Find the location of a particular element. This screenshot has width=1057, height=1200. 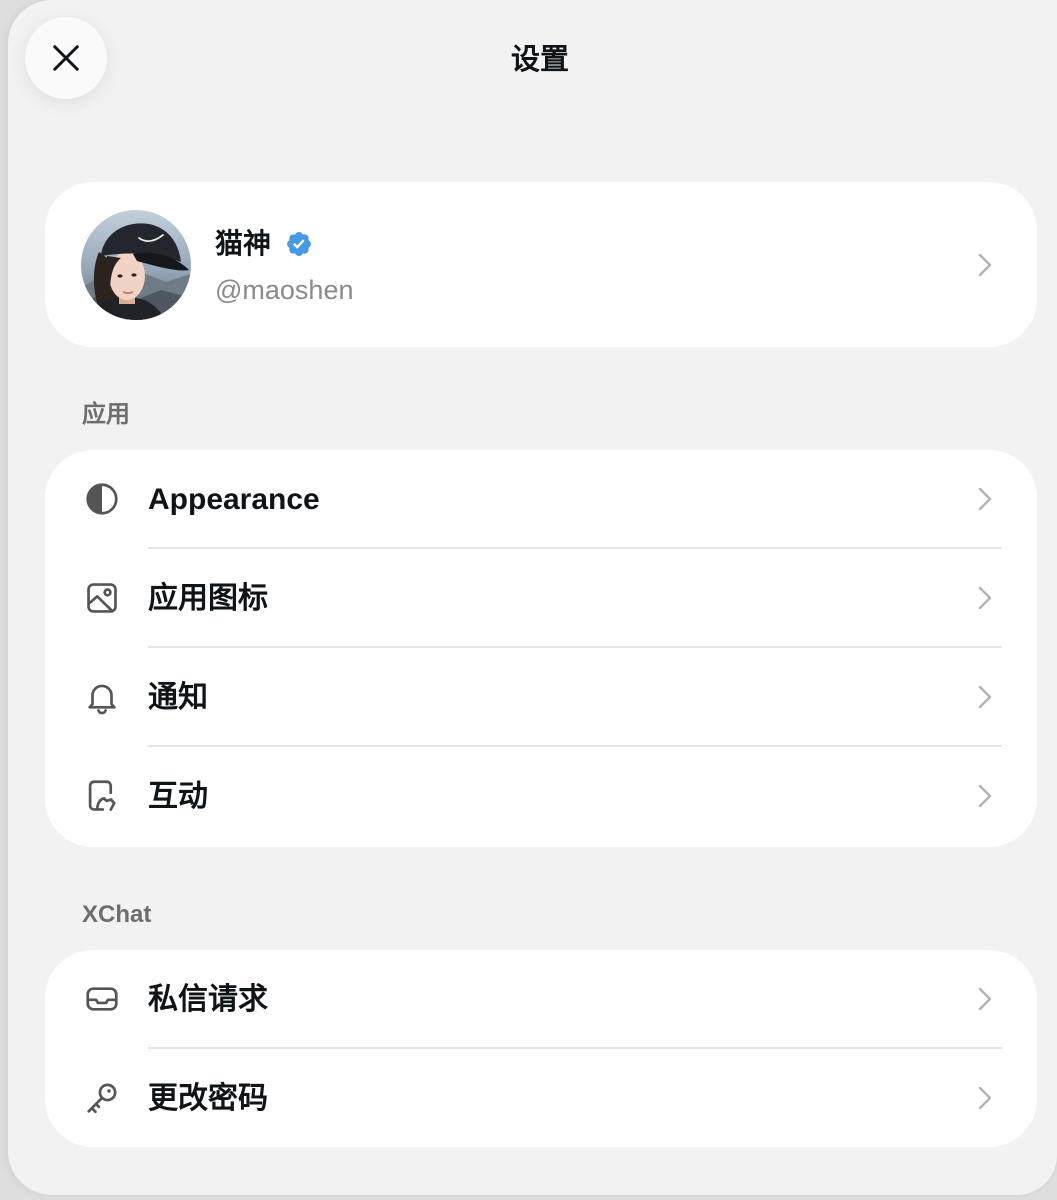

avatar is located at coordinates (136, 265).